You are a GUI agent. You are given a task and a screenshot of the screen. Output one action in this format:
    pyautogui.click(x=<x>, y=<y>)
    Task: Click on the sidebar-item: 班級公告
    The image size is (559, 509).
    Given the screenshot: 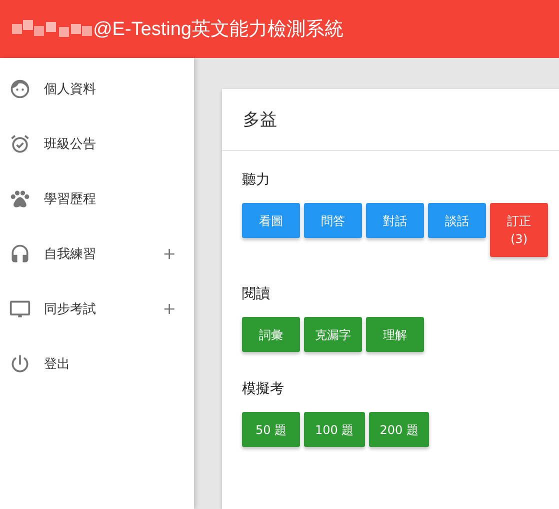 What is the action you would take?
    pyautogui.click(x=97, y=143)
    